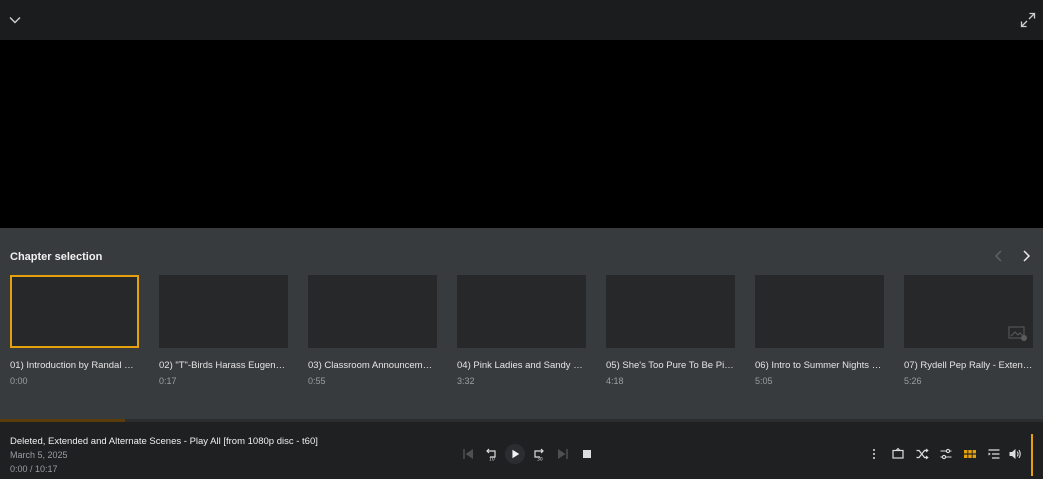 This screenshot has height=479, width=1043. I want to click on chapter-time: 5:05, so click(764, 381).